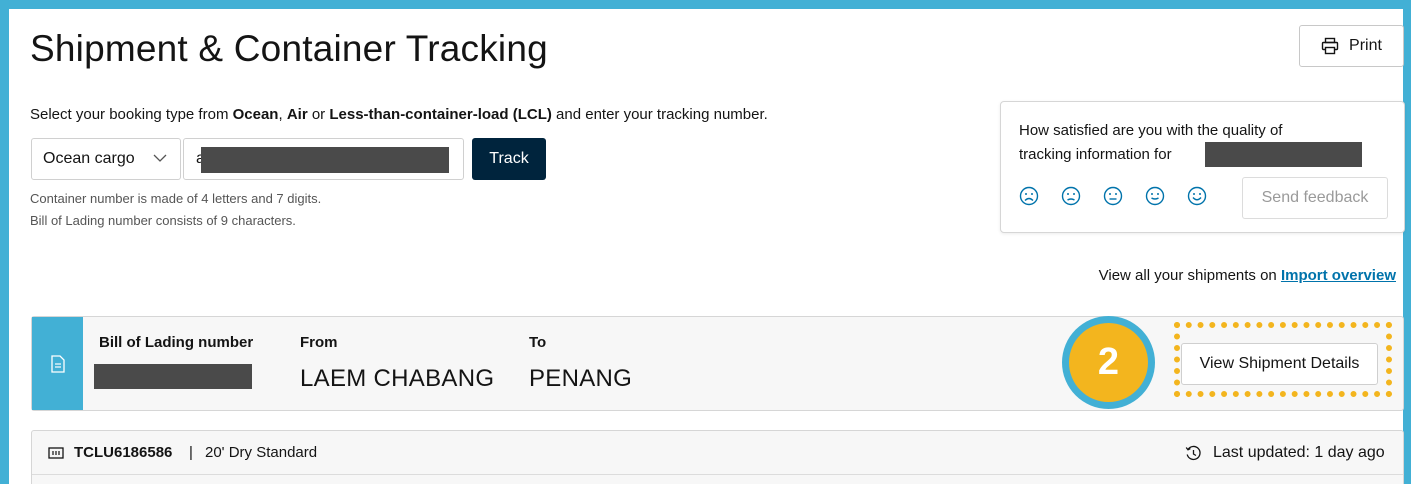 The width and height of the screenshot is (1411, 484). What do you see at coordinates (1095, 154) in the screenshot?
I see `feedback-question-line2: tracking information for` at bounding box center [1095, 154].